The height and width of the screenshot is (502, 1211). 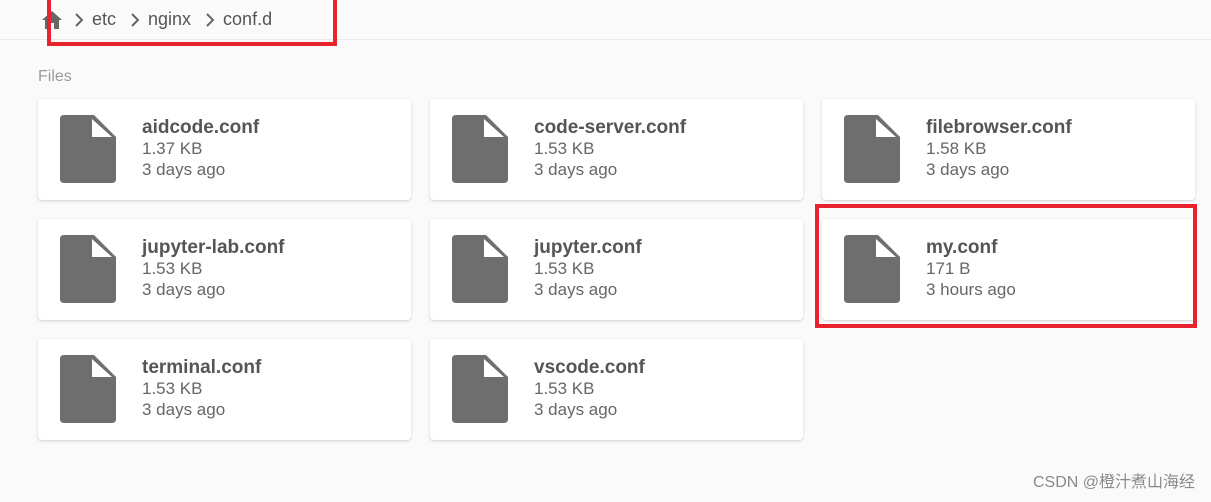 What do you see at coordinates (213, 247) in the screenshot?
I see `file-name: jupyter-lab.conf` at bounding box center [213, 247].